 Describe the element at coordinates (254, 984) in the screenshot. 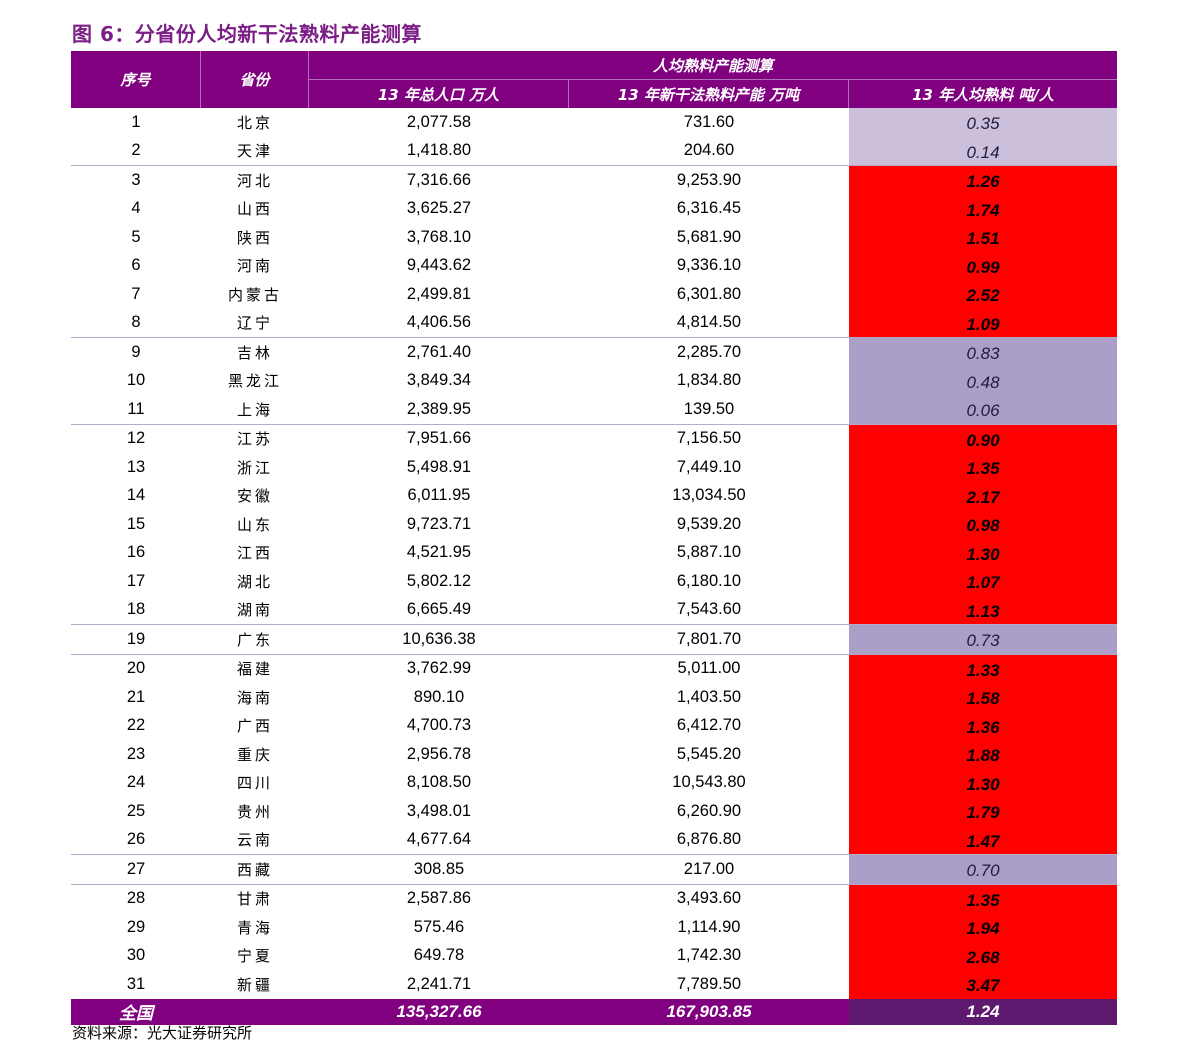

I see `row-province: 新疆` at that location.